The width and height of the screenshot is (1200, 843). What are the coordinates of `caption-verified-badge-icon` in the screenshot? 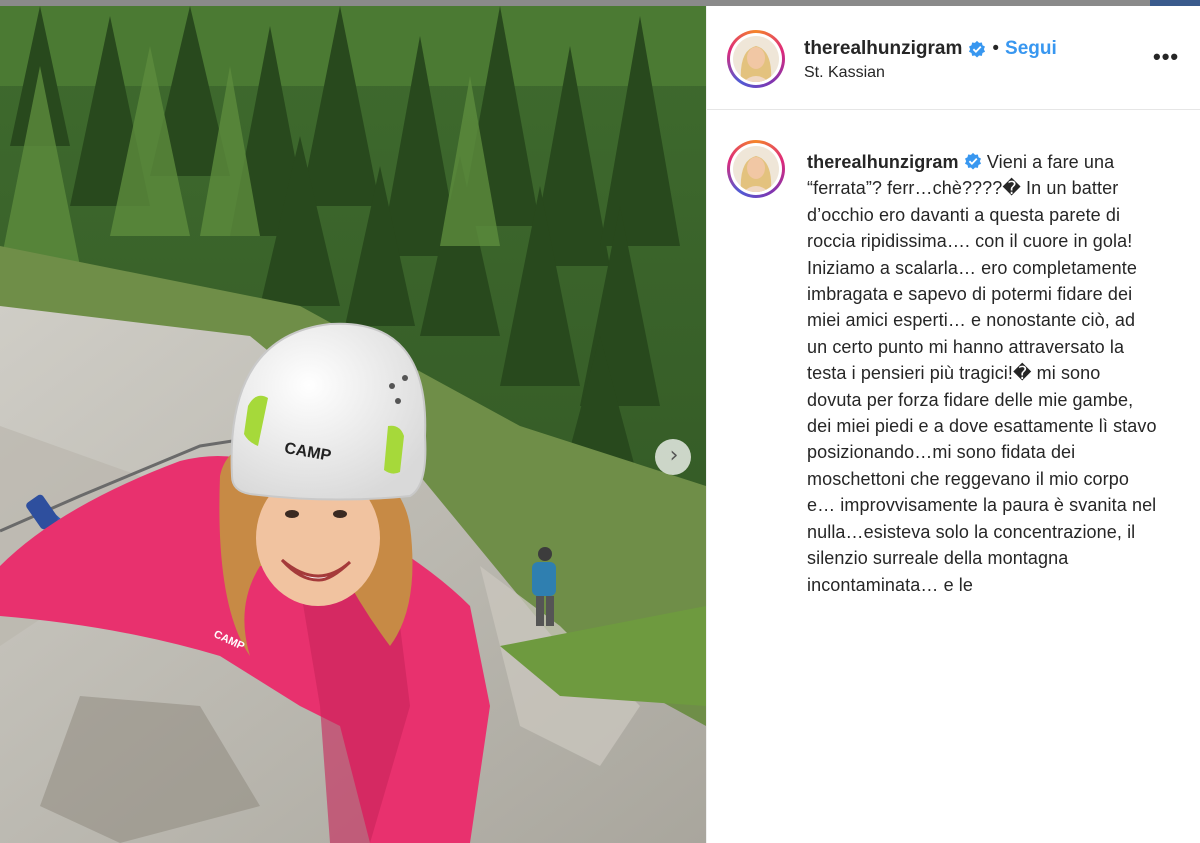 It's located at (972, 161).